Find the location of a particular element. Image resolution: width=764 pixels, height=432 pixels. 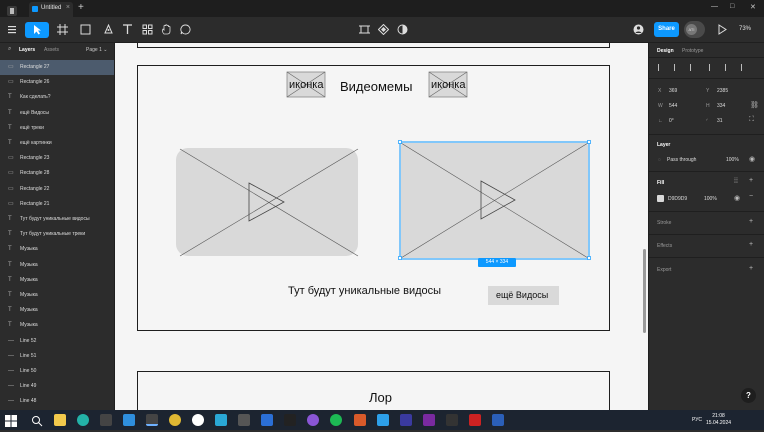

vscode-icon is located at coordinates (129, 420).